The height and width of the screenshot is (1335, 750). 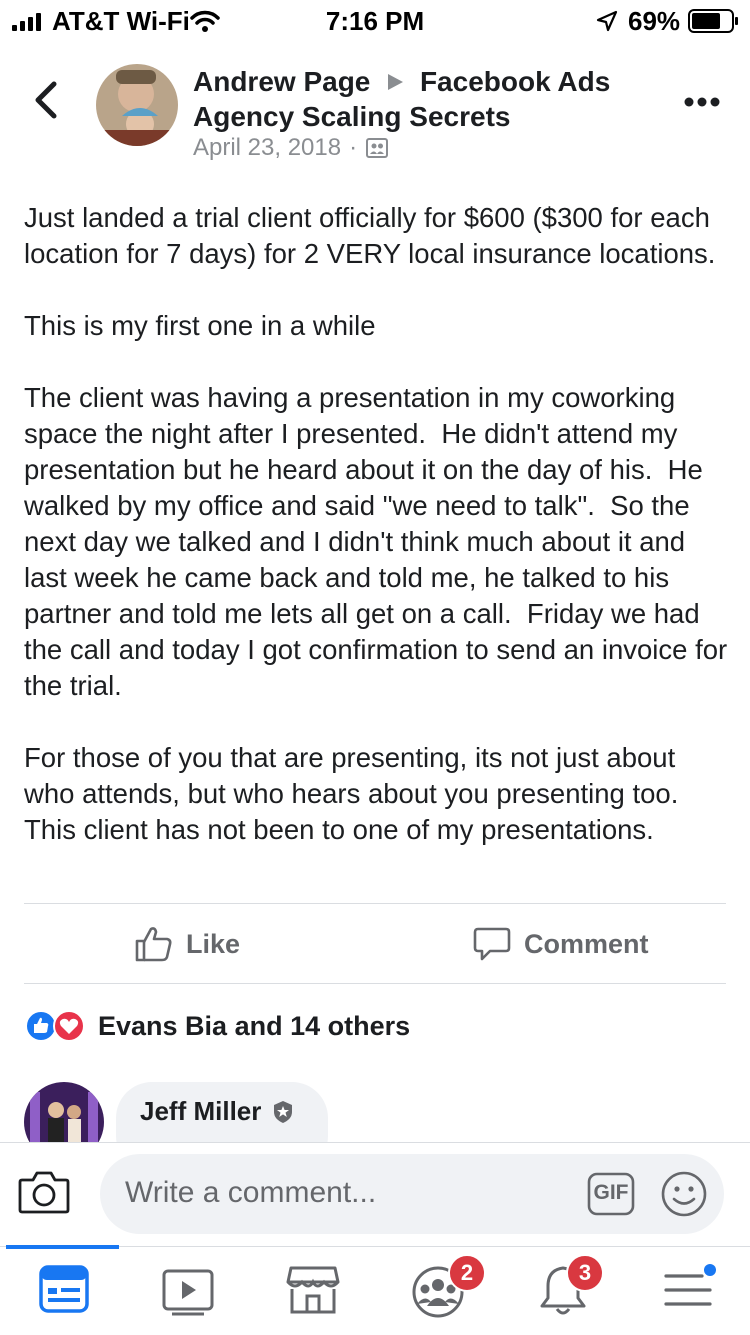 What do you see at coordinates (375, 1290) in the screenshot?
I see `tab-bar` at bounding box center [375, 1290].